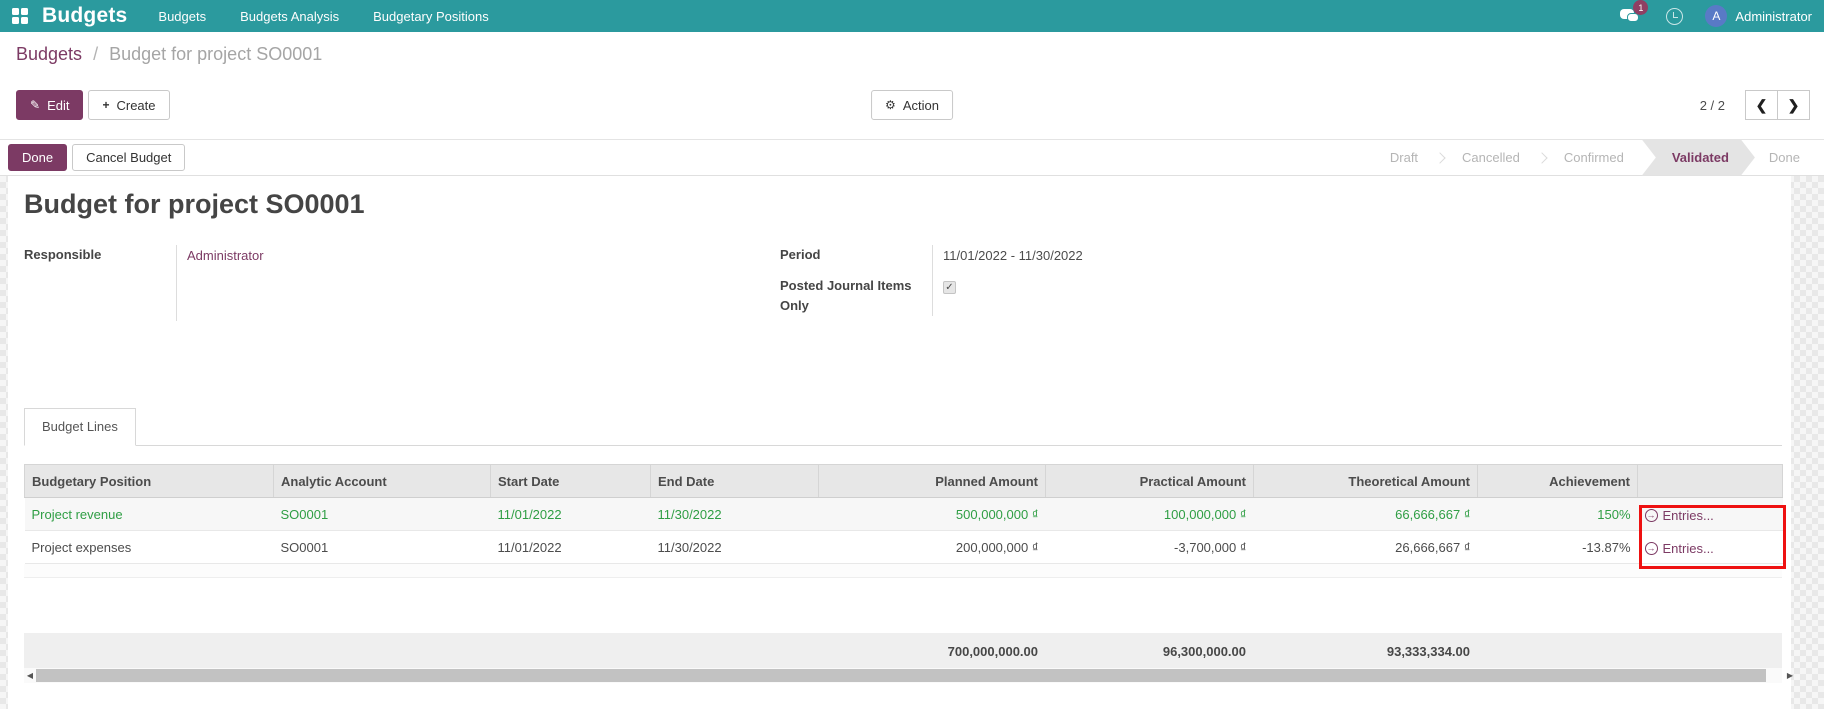 This screenshot has width=1824, height=709. What do you see at coordinates (1698, 158) in the screenshot?
I see `status-step-validated: Validated` at bounding box center [1698, 158].